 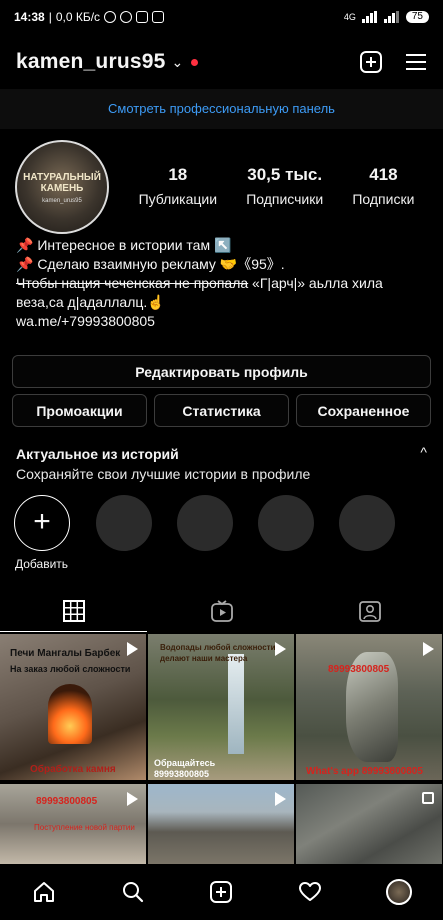 I want to click on username: kamen_urus95, so click(x=90, y=62).